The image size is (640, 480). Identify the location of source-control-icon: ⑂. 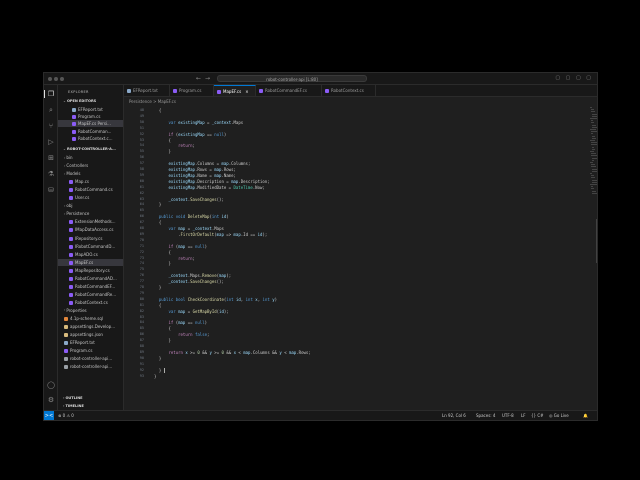
(51, 126).